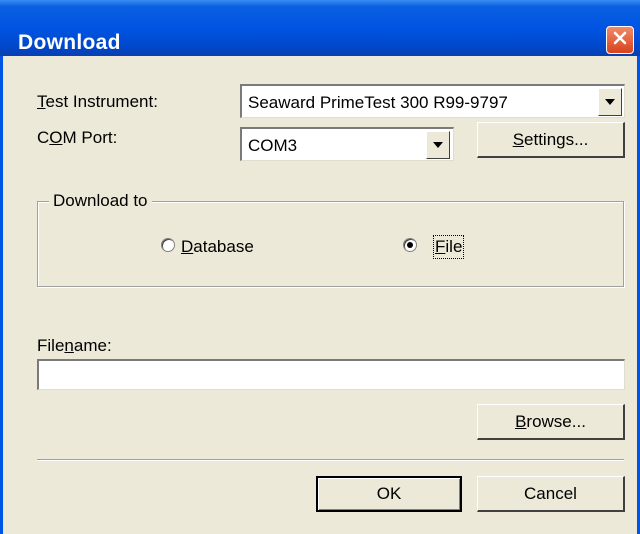  I want to click on test-instrument-value: Seaward PrimeTest 300 R99-9797, so click(378, 102).